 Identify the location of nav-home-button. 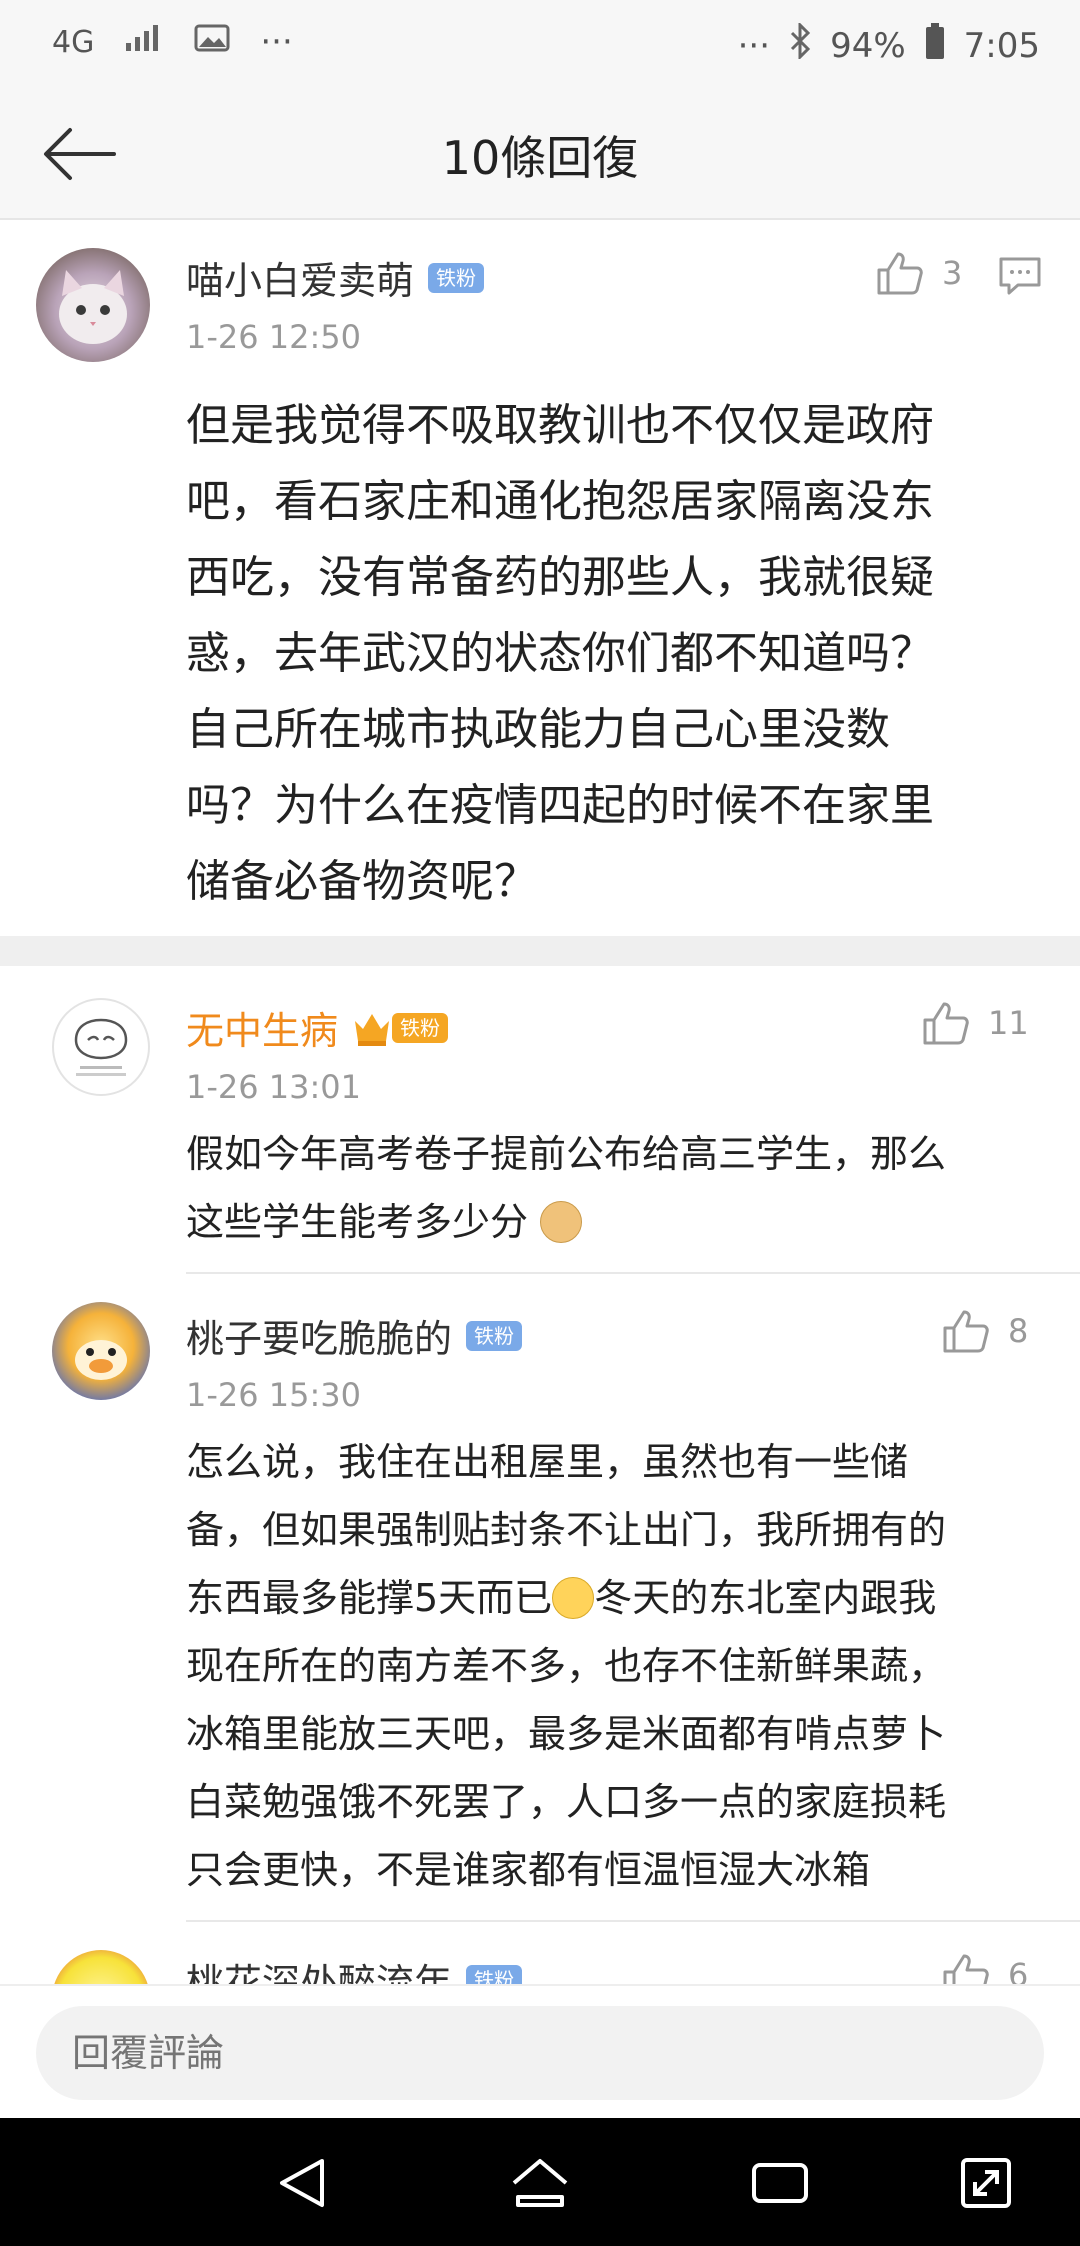
(540, 2183).